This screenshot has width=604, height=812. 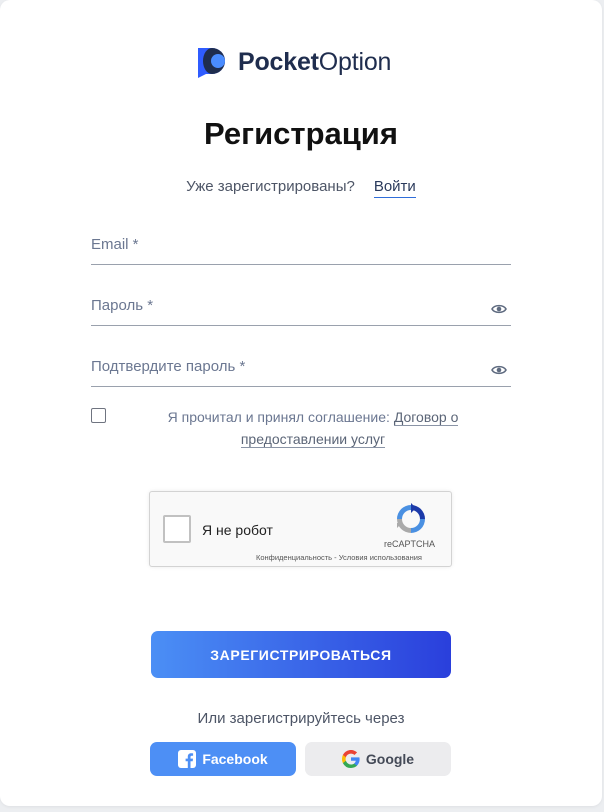 What do you see at coordinates (394, 188) in the screenshot?
I see `login-link: Войти` at bounding box center [394, 188].